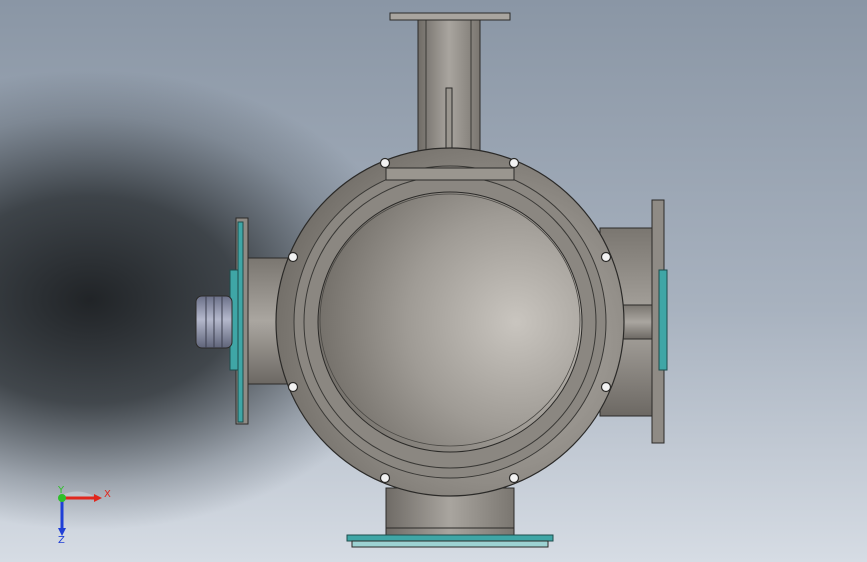 The image size is (867, 562). Describe the element at coordinates (107, 494) in the screenshot. I see `x-axis-label: X` at that location.